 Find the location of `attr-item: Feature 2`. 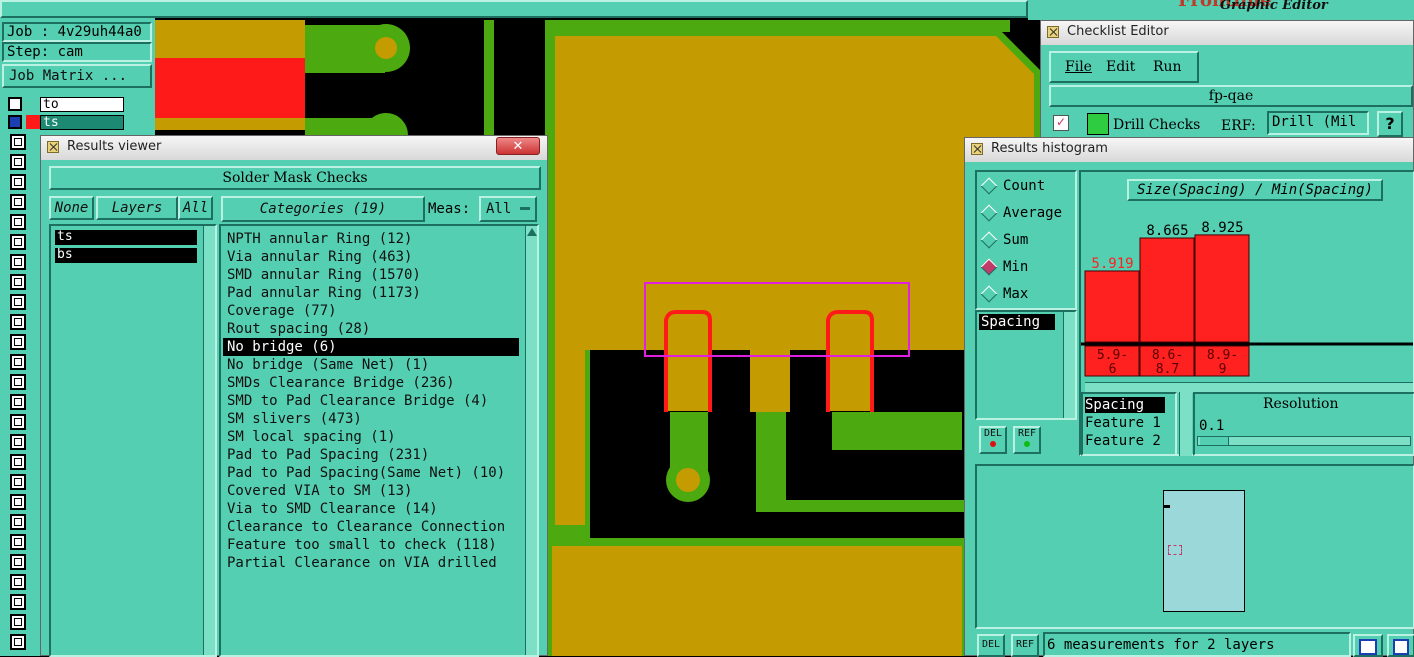

attr-item: Feature 2 is located at coordinates (1123, 441).